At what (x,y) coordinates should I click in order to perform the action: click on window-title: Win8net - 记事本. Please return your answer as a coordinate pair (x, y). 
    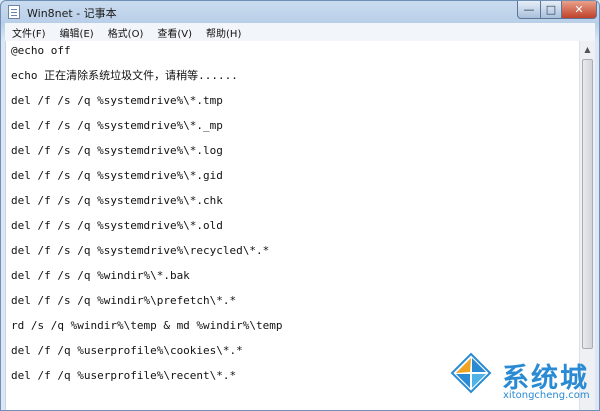
    Looking at the image, I should click on (72, 13).